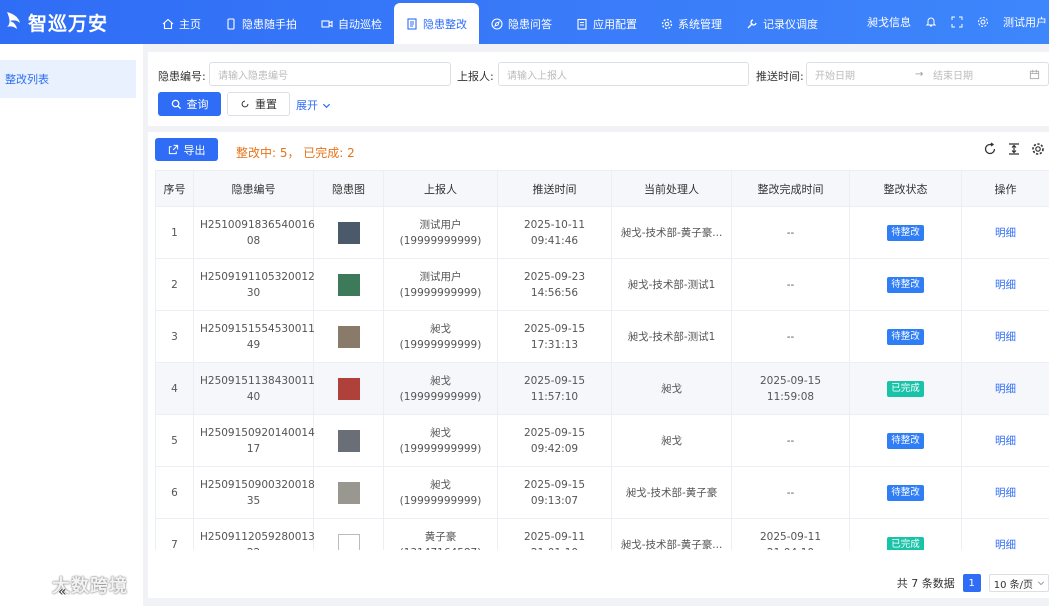 Image resolution: width=1049 pixels, height=606 pixels. I want to click on status-cell: 待整改, so click(905, 232).